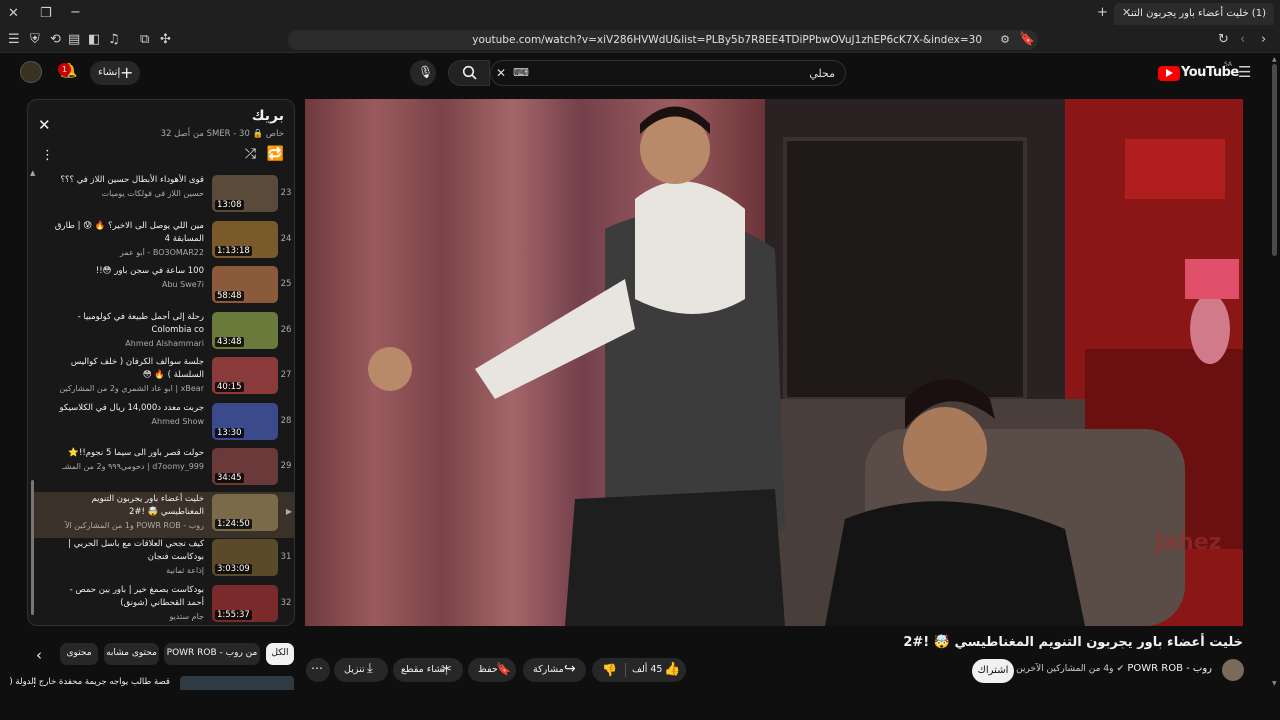 Image resolution: width=1280 pixels, height=720 pixels. I want to click on forward-icon: ›, so click(1263, 39).